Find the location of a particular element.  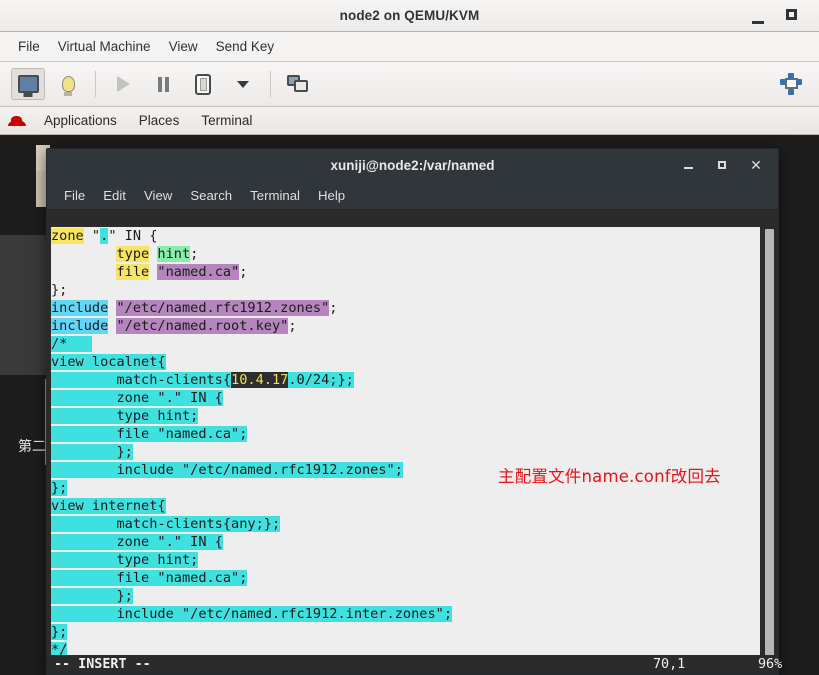

gnome-top-panel: Applications Places Terminal is located at coordinates (409, 121).